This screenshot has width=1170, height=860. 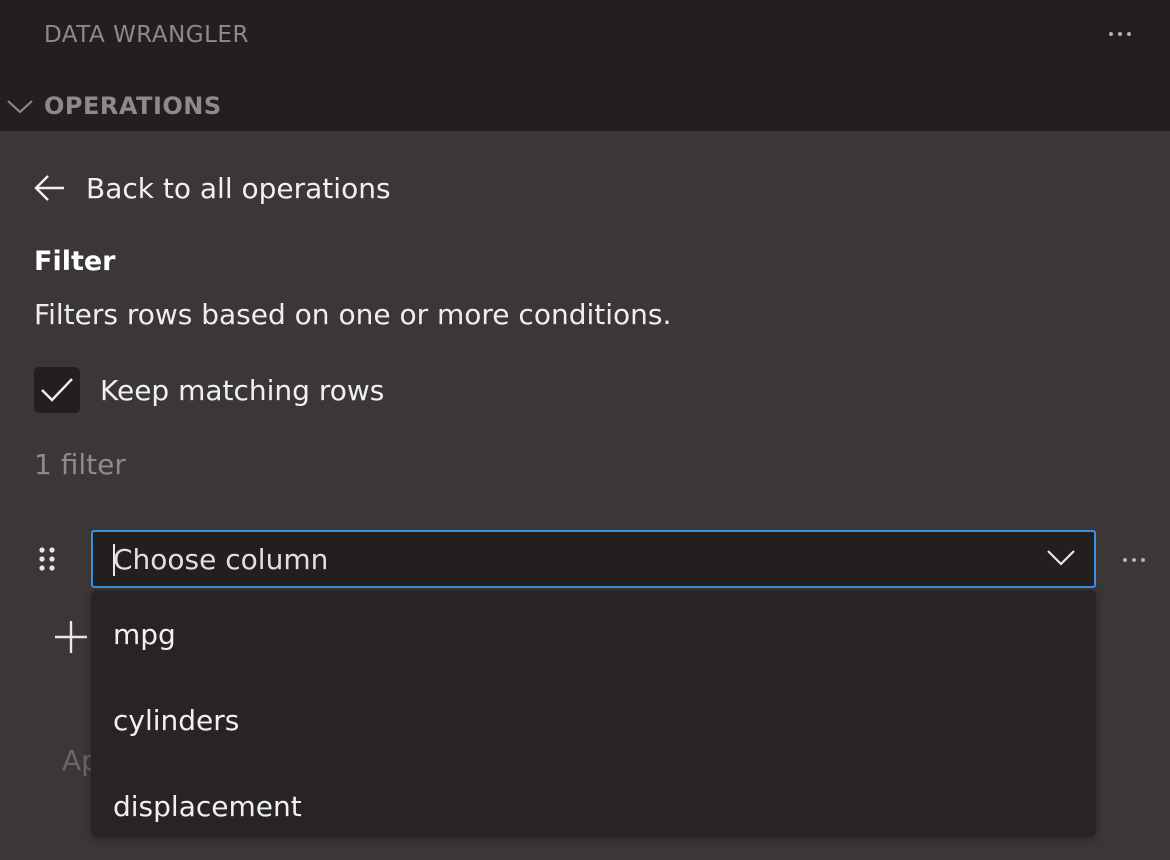 What do you see at coordinates (593, 806) in the screenshot?
I see `column-option: displacement` at bounding box center [593, 806].